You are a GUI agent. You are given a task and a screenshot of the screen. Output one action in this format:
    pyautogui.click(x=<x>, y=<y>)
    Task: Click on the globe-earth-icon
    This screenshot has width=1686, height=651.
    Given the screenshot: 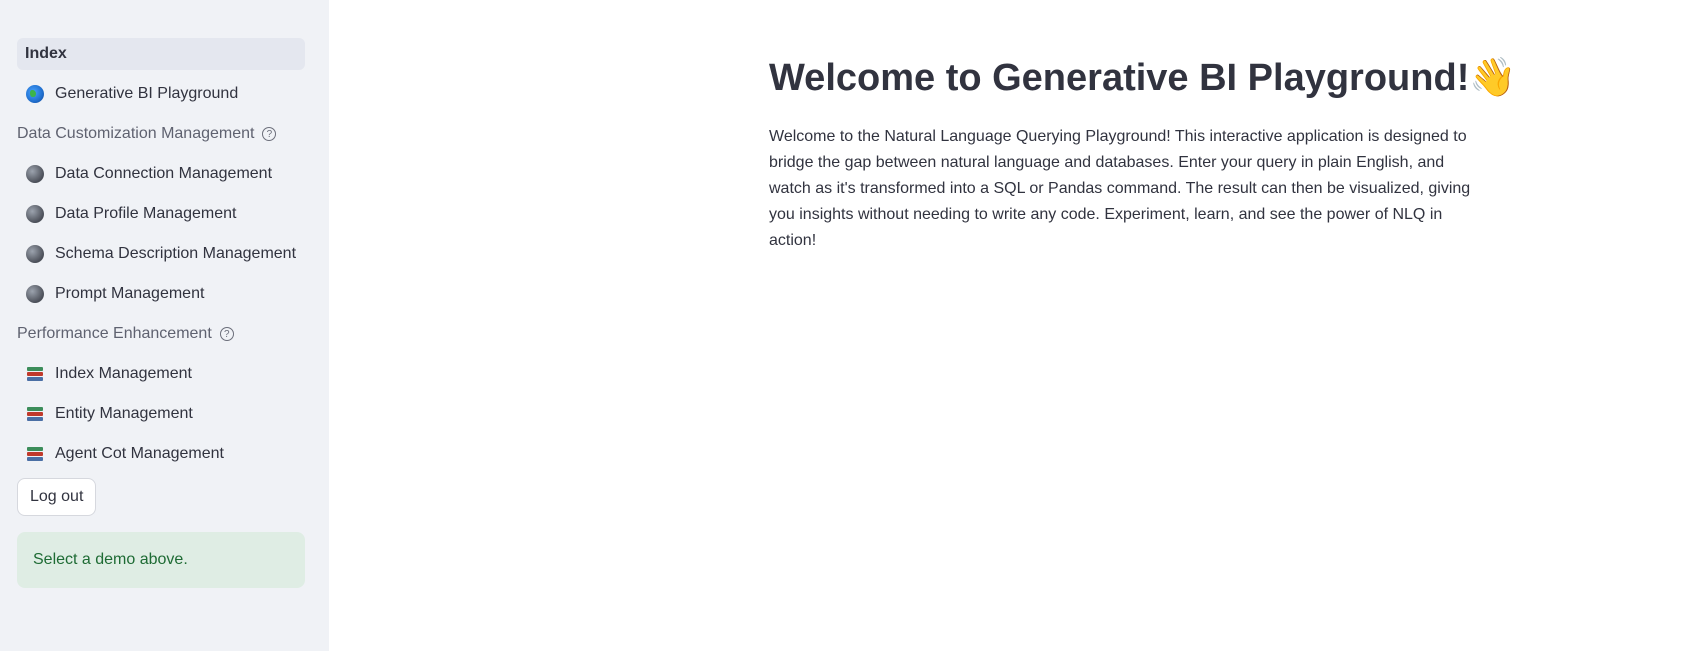 What is the action you would take?
    pyautogui.click(x=35, y=94)
    